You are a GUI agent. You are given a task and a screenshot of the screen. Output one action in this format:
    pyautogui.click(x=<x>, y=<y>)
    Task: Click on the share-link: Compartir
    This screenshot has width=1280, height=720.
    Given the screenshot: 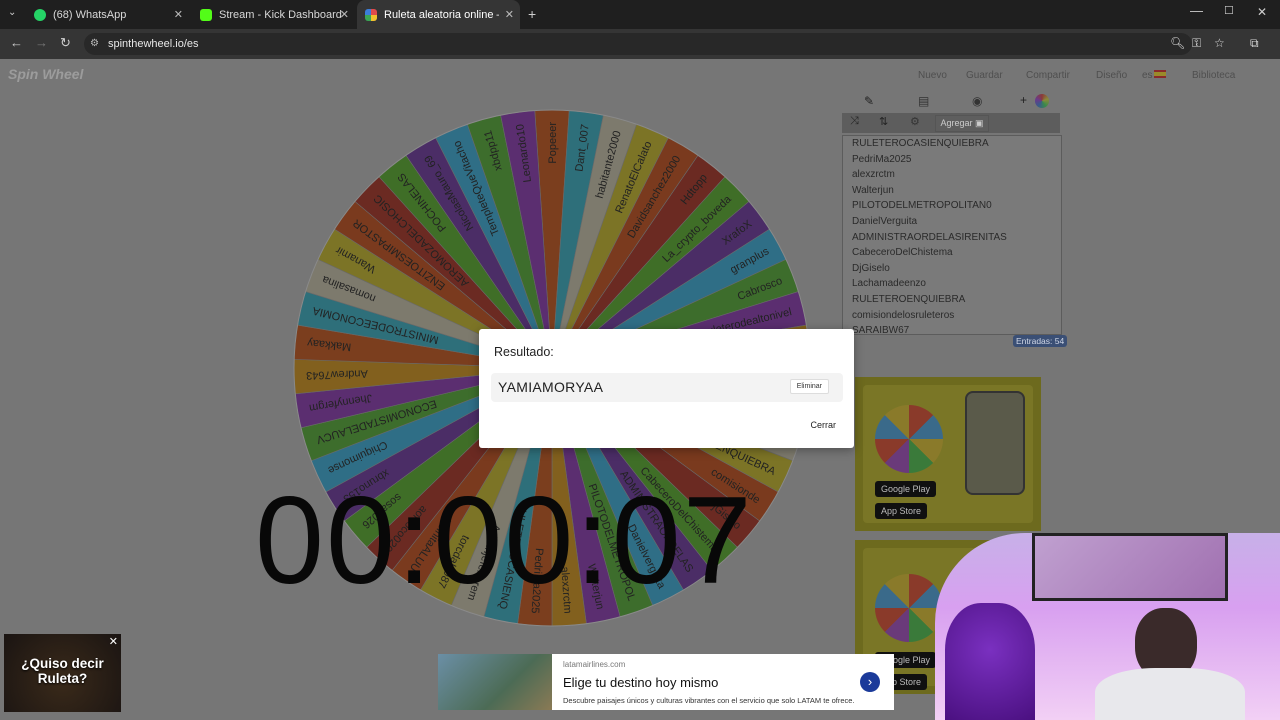 What is the action you would take?
    pyautogui.click(x=1048, y=75)
    